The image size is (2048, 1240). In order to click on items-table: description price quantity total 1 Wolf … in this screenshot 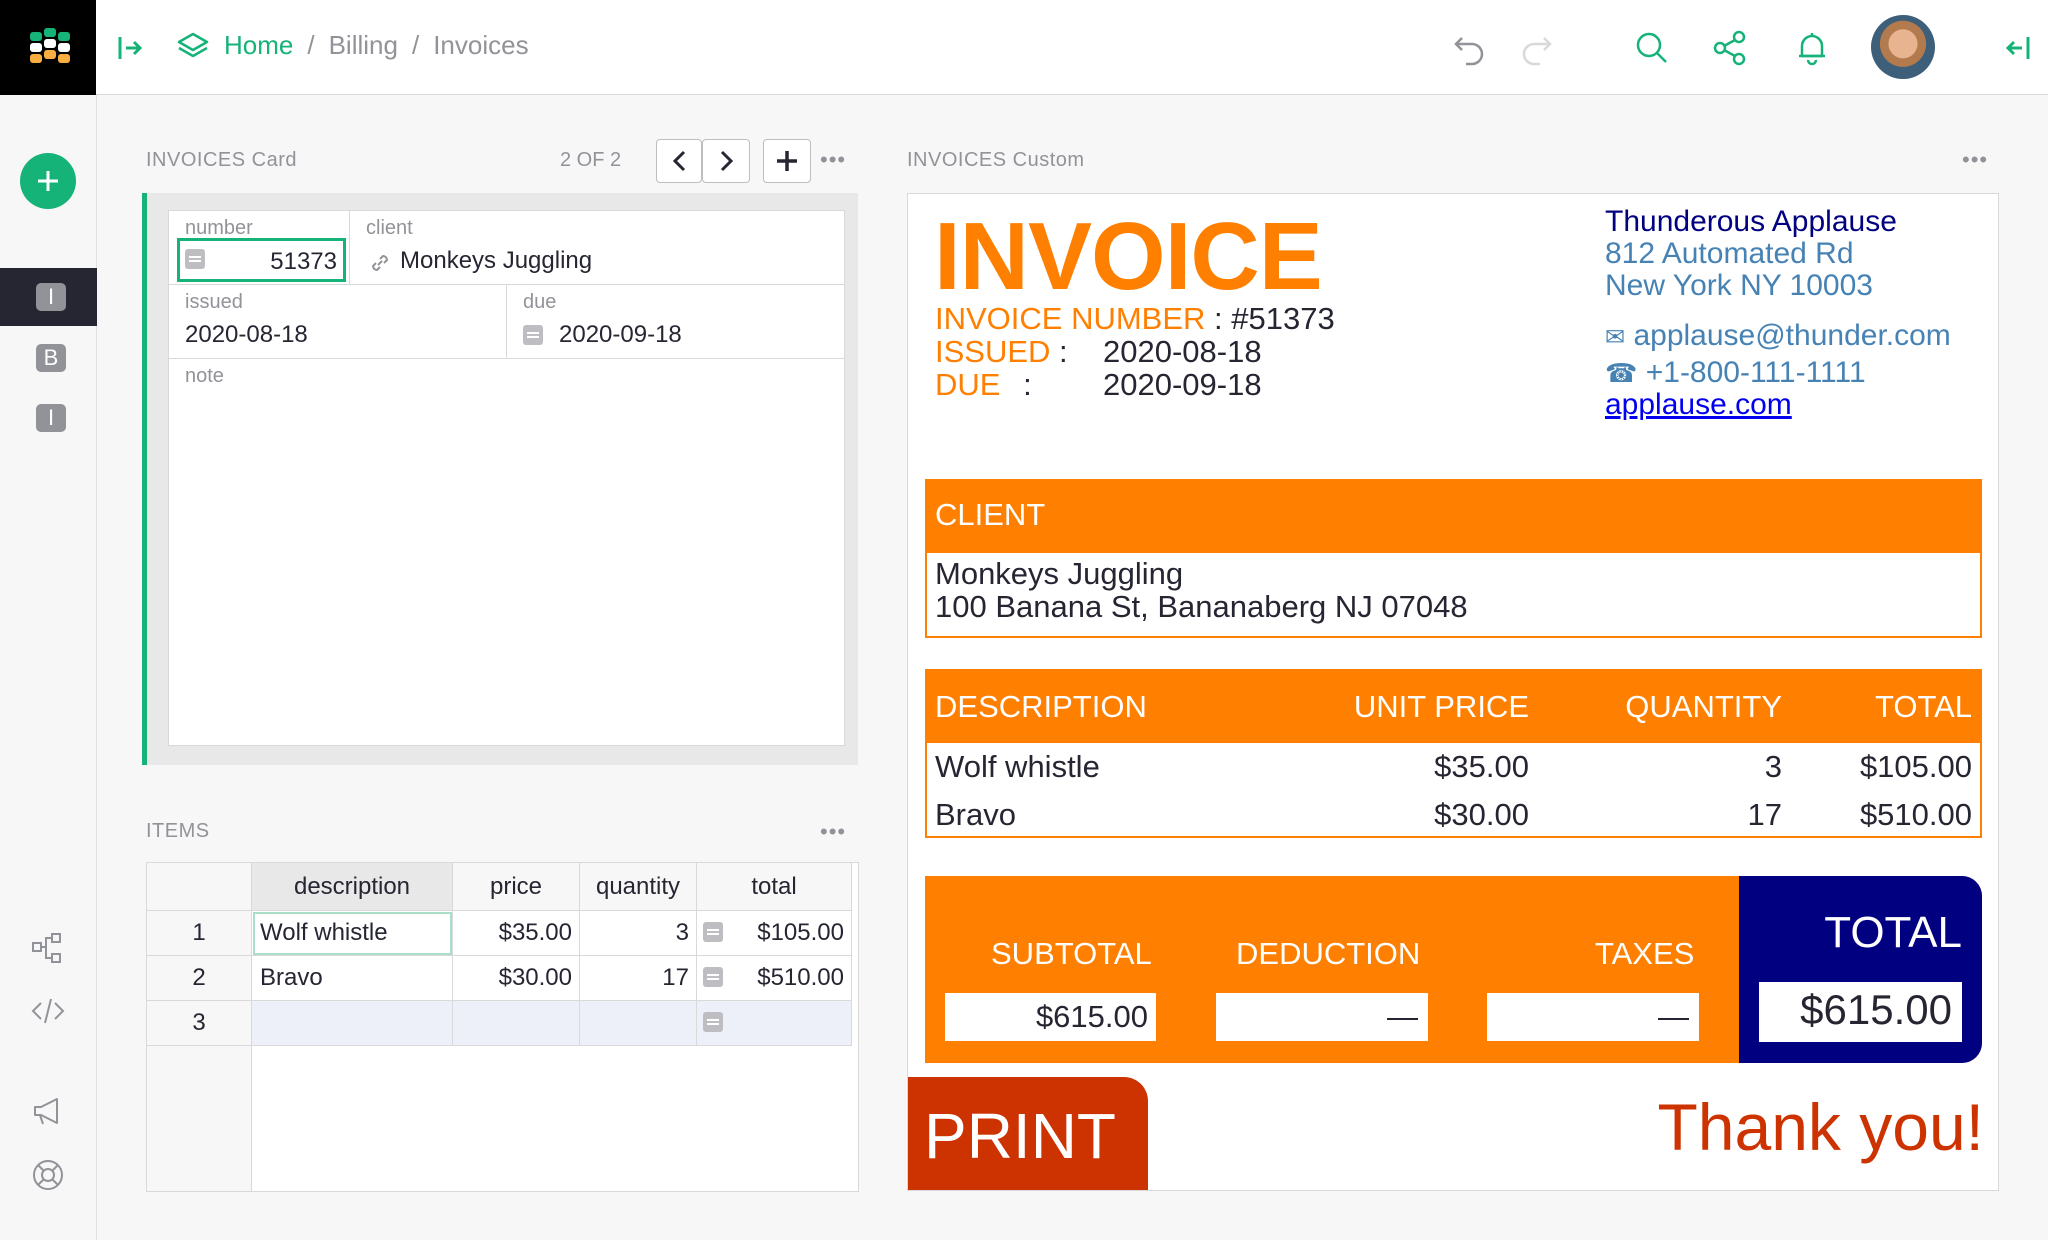, I will do `click(502, 1027)`.